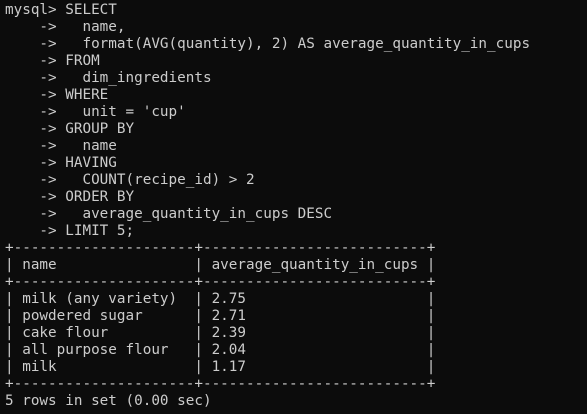 Image resolution: width=587 pixels, height=414 pixels. Describe the element at coordinates (220, 265) in the screenshot. I see `table-header: | name | average_quantity_in_cups |` at that location.